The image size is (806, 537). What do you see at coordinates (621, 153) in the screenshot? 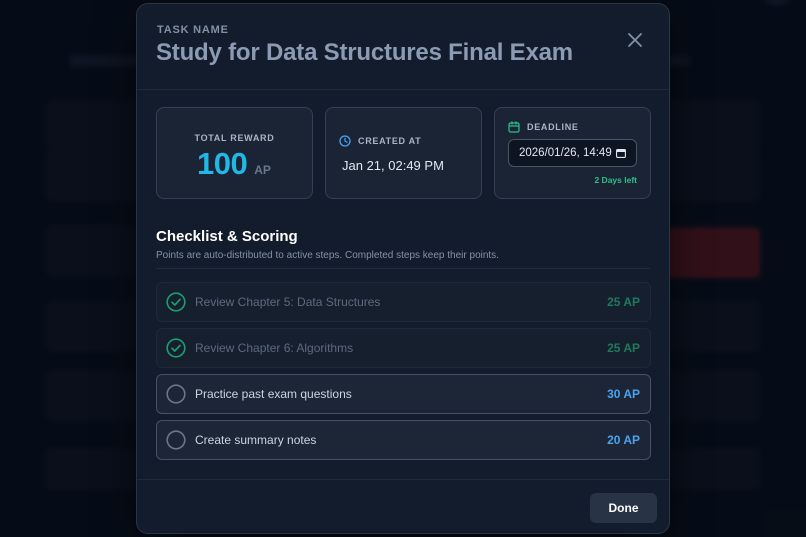
I see `calendar-picker-icon` at bounding box center [621, 153].